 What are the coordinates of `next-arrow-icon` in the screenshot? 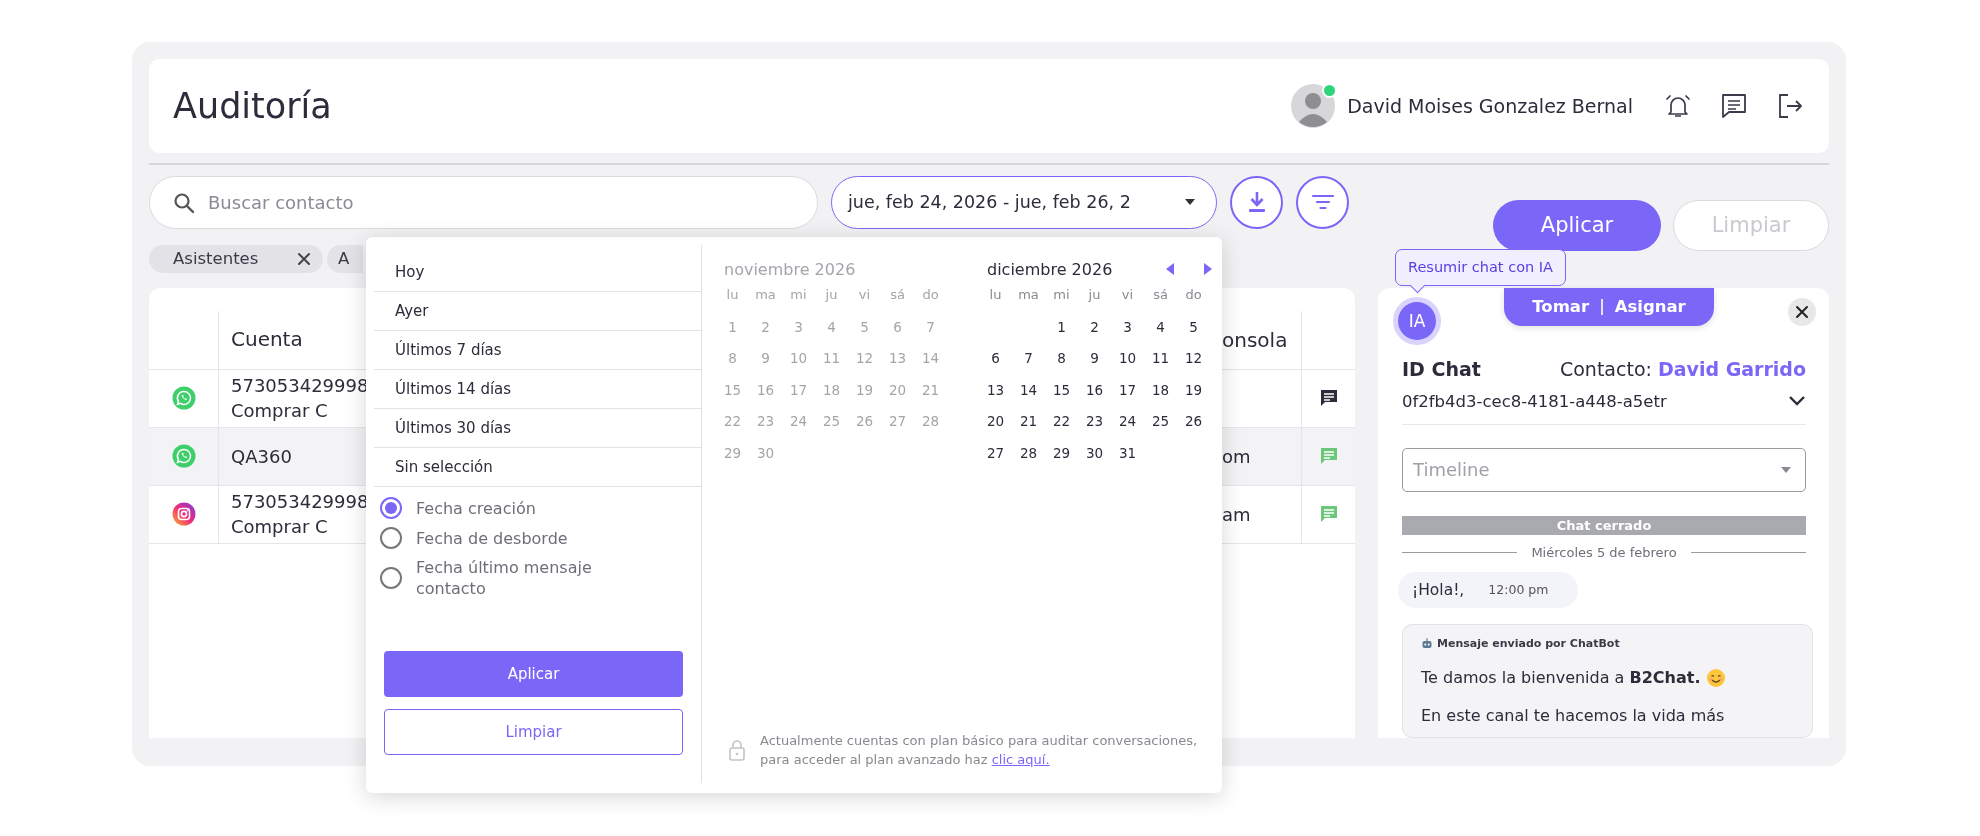 It's located at (1208, 269).